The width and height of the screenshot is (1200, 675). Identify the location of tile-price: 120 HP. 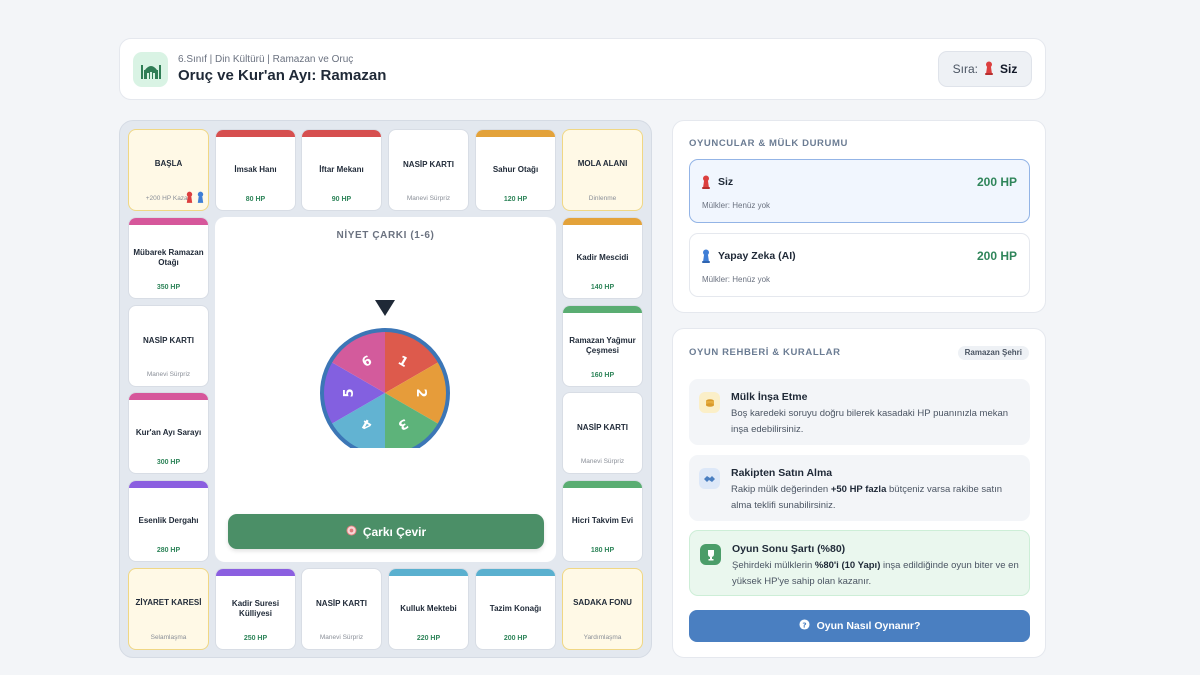
(515, 199).